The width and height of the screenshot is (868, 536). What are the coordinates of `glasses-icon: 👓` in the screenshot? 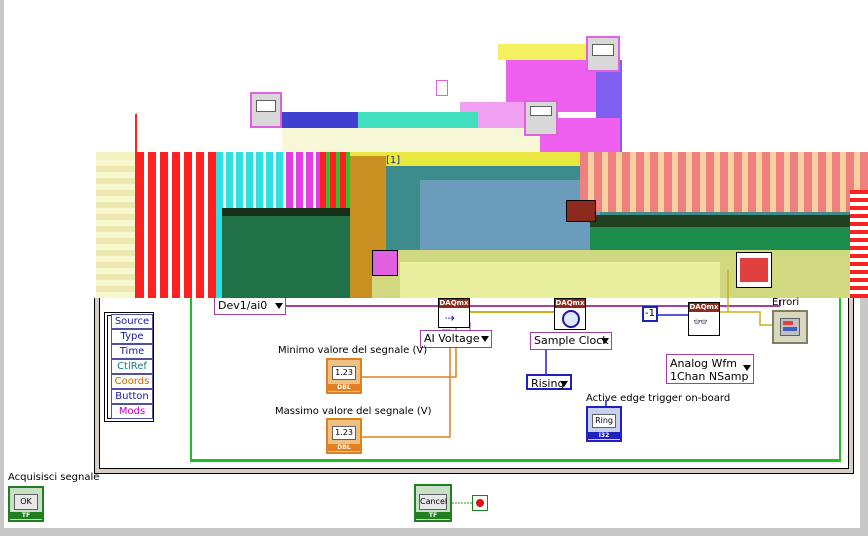 It's located at (700, 322).